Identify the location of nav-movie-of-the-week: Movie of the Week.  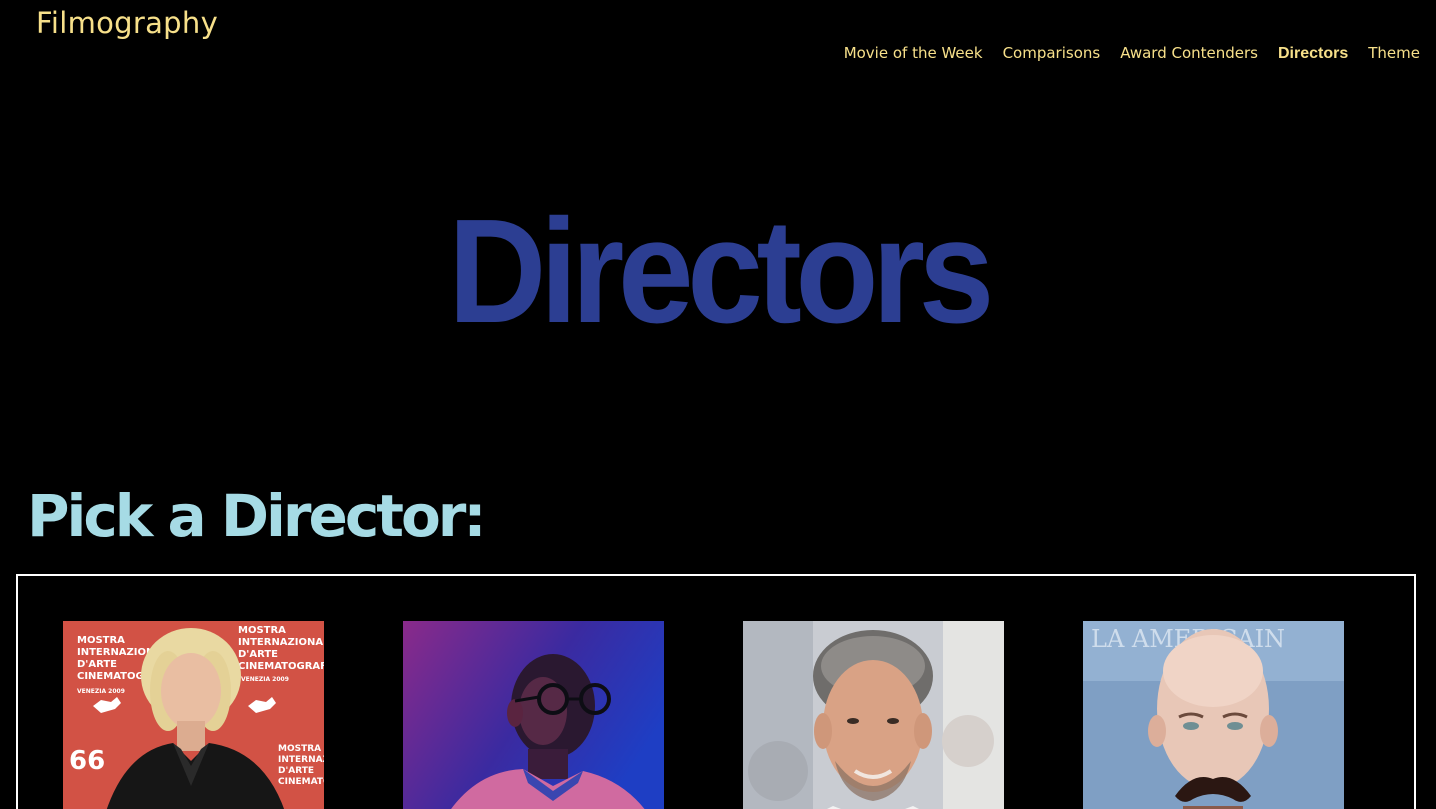
(913, 53).